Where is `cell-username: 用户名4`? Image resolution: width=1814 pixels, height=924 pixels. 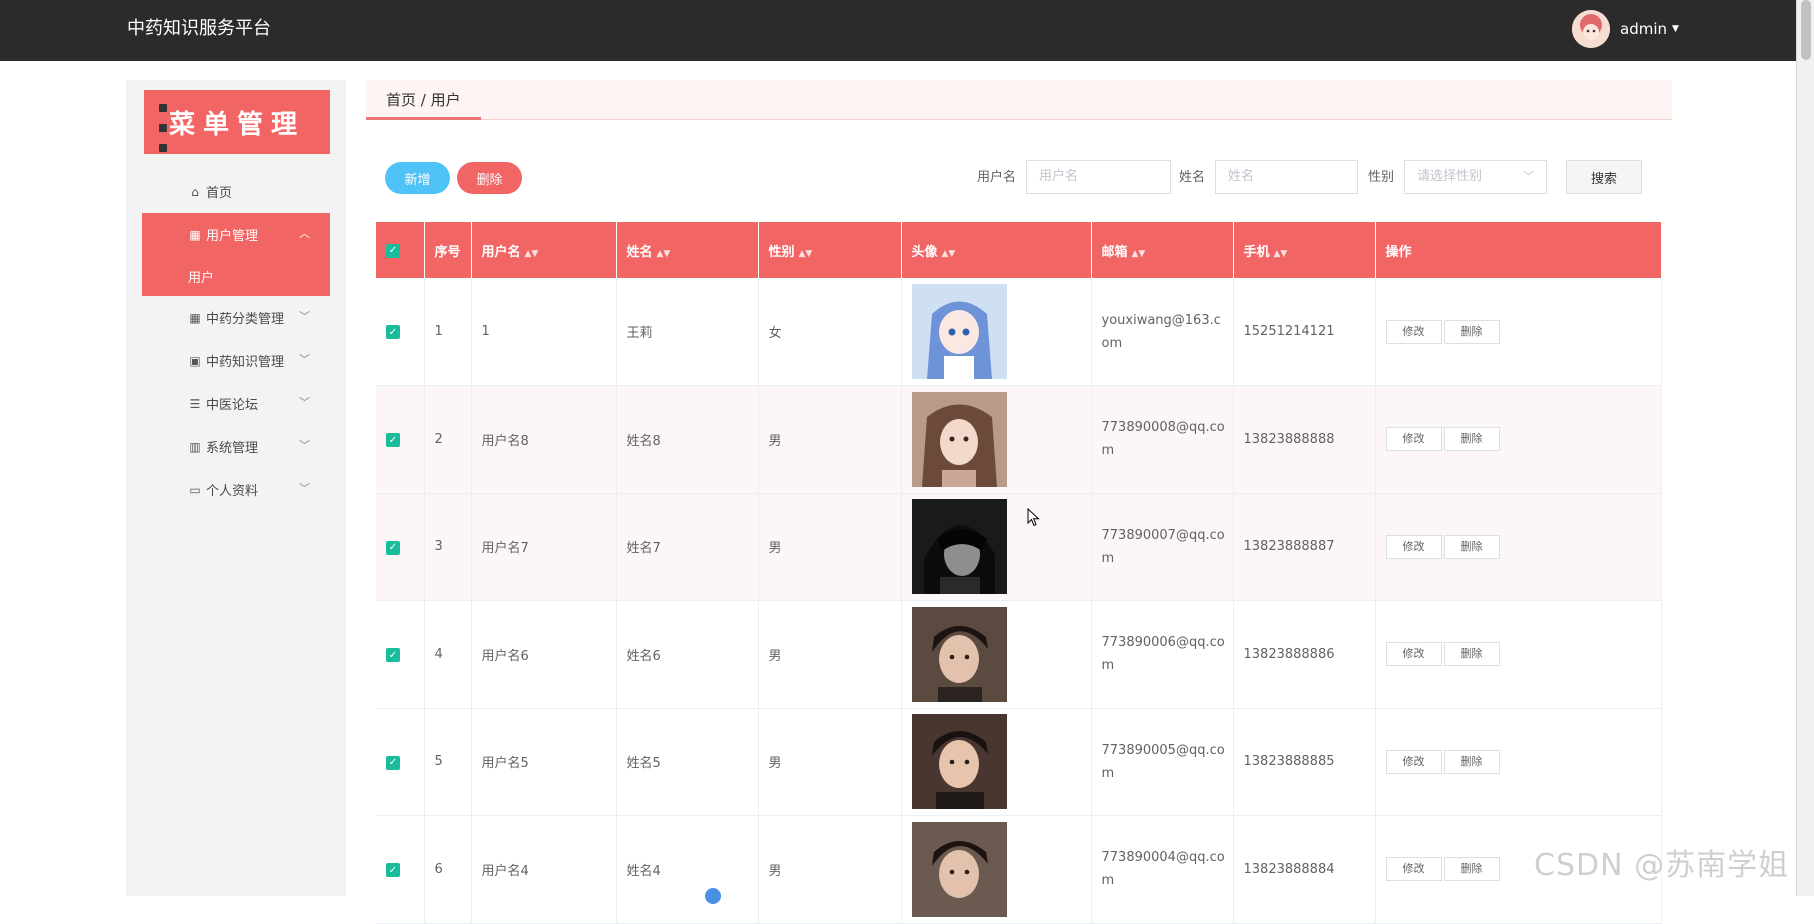
cell-username: 用户名4 is located at coordinates (544, 869).